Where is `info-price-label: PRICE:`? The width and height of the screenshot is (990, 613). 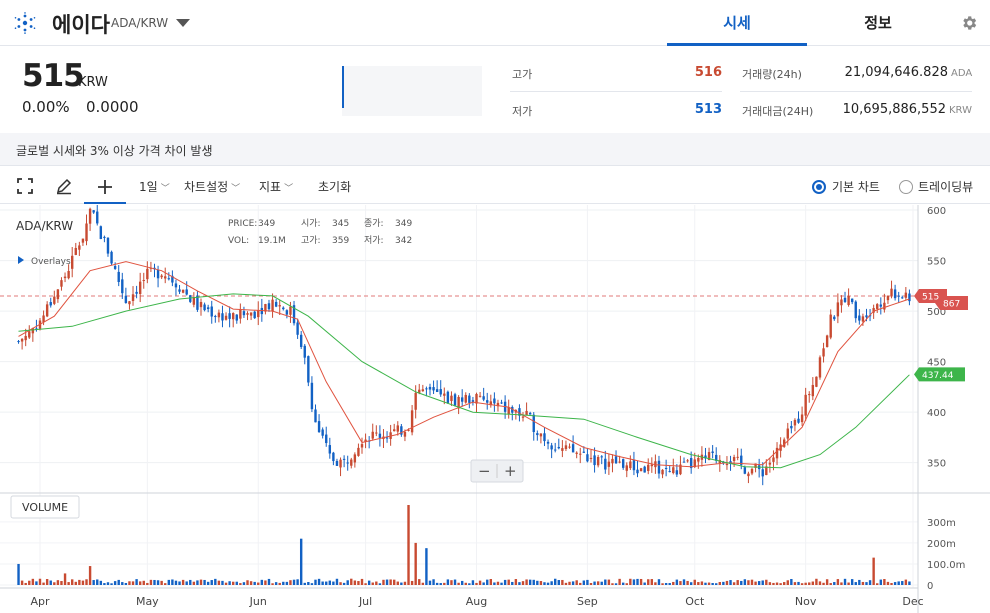
info-price-label: PRICE: is located at coordinates (242, 224).